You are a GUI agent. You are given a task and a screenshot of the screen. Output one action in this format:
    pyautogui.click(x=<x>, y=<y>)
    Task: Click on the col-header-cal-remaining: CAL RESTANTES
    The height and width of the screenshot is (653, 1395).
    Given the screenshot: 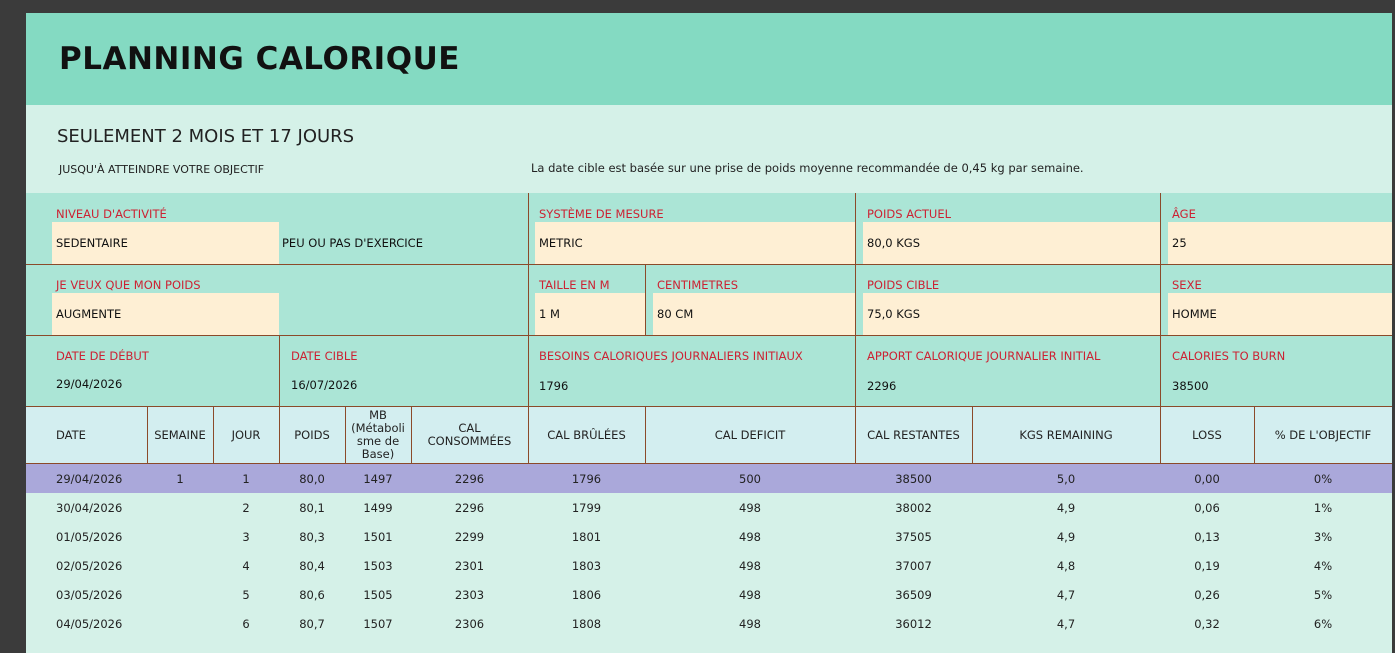 What is the action you would take?
    pyautogui.click(x=913, y=434)
    